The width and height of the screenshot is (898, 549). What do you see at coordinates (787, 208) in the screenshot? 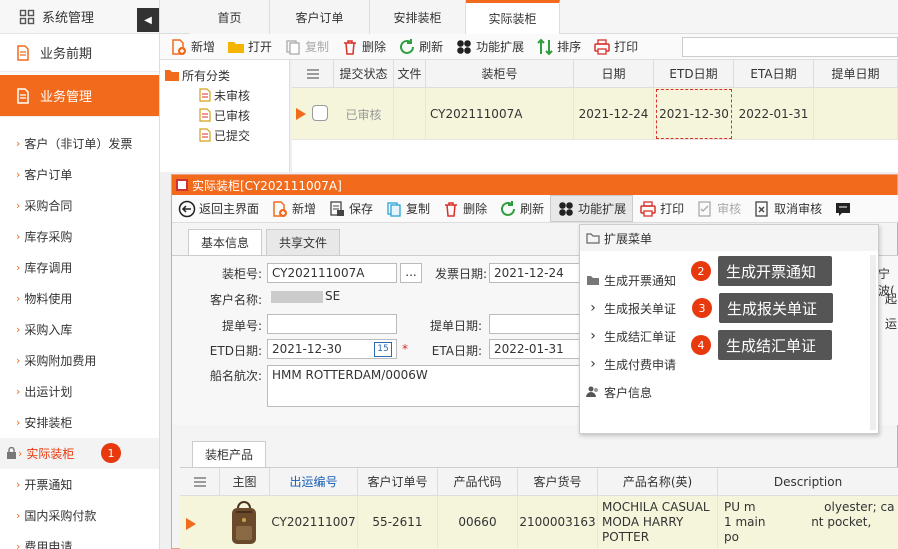
I see `cancel-approve-button: 取消审核` at bounding box center [787, 208].